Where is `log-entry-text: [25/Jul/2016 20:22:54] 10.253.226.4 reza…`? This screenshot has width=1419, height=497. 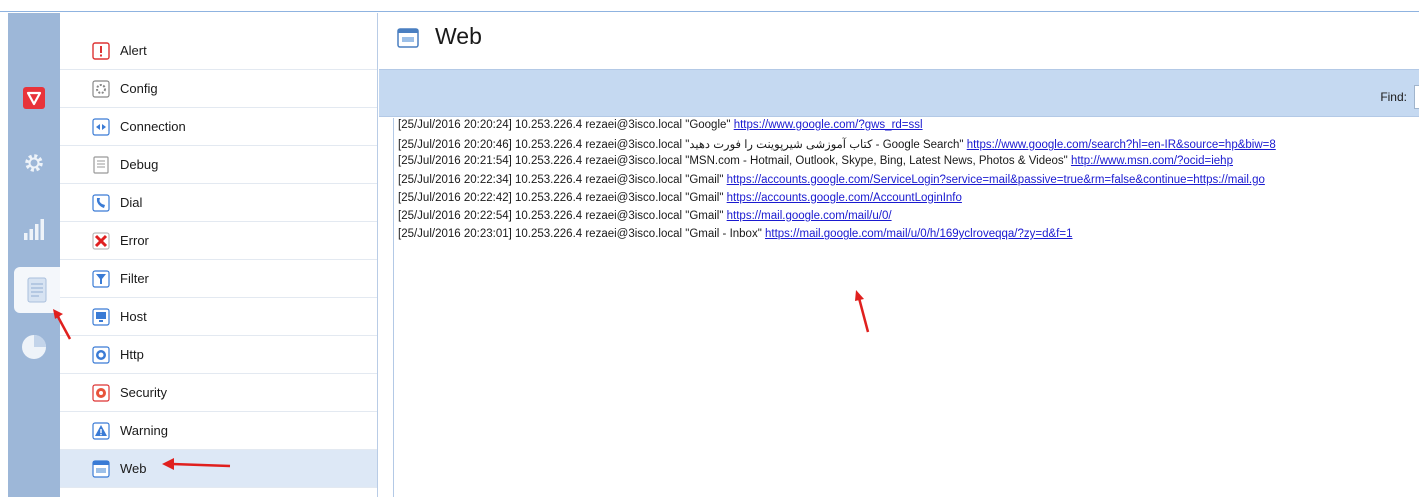
log-entry-text: [25/Jul/2016 20:22:54] 10.253.226.4 reza… is located at coordinates (562, 216).